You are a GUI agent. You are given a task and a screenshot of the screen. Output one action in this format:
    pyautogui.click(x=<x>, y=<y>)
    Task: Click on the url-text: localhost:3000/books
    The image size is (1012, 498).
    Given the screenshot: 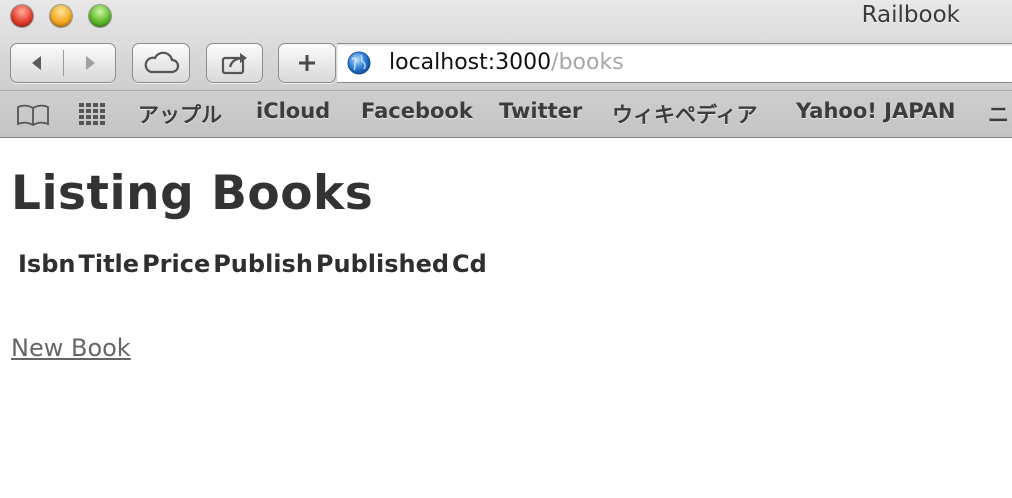 What is the action you would take?
    pyautogui.click(x=506, y=63)
    